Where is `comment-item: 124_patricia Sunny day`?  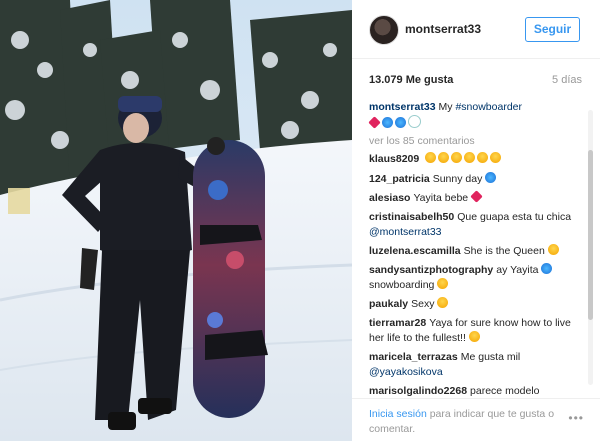
comment-item: 124_patricia Sunny day is located at coordinates (475, 179).